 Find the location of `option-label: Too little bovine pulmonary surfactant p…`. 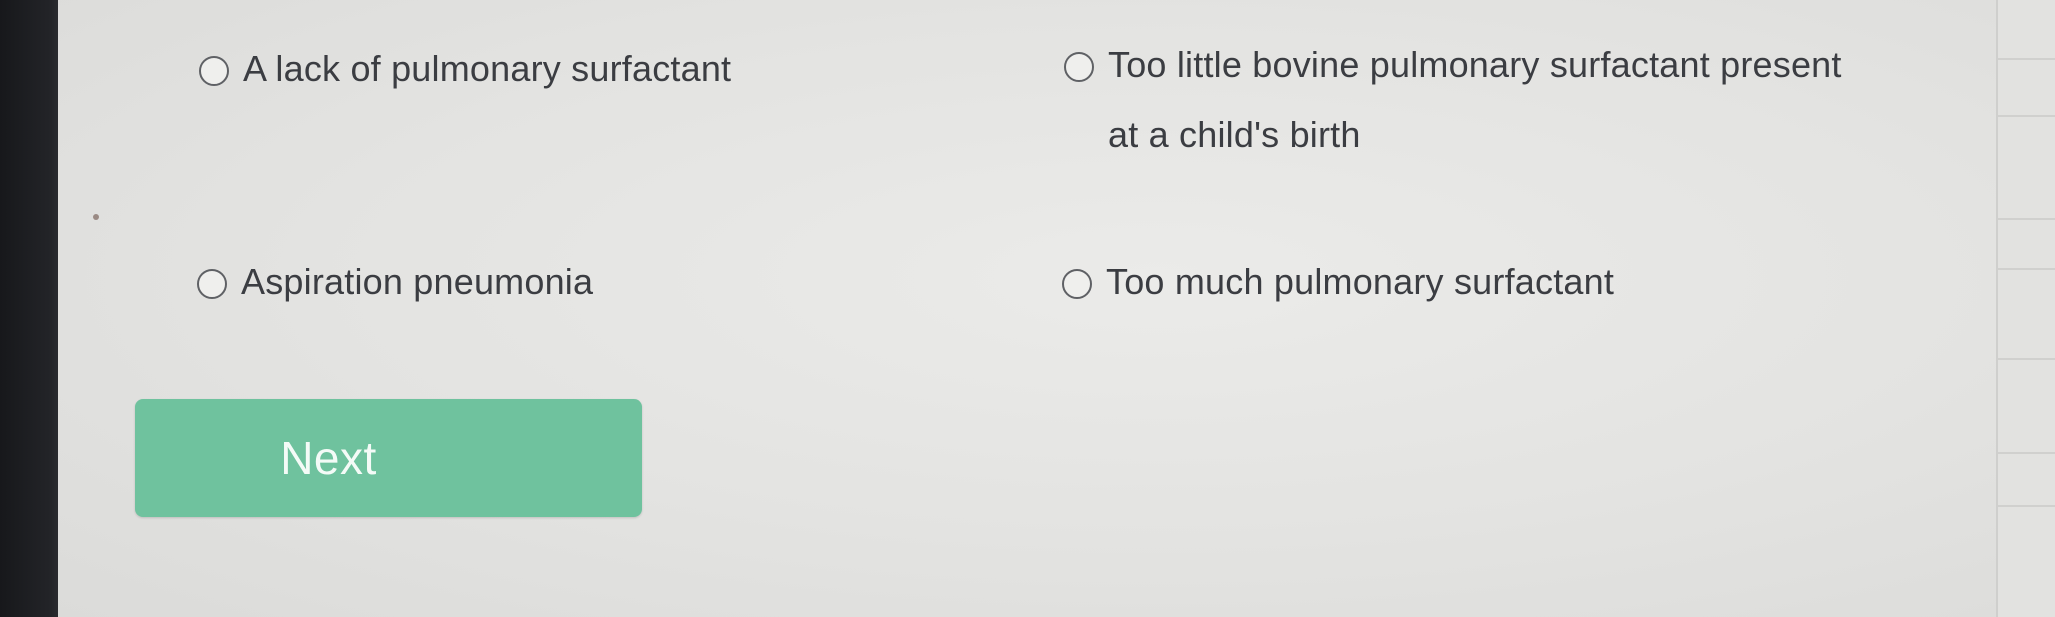

option-label: Too little bovine pulmonary surfactant p… is located at coordinates (1475, 99).